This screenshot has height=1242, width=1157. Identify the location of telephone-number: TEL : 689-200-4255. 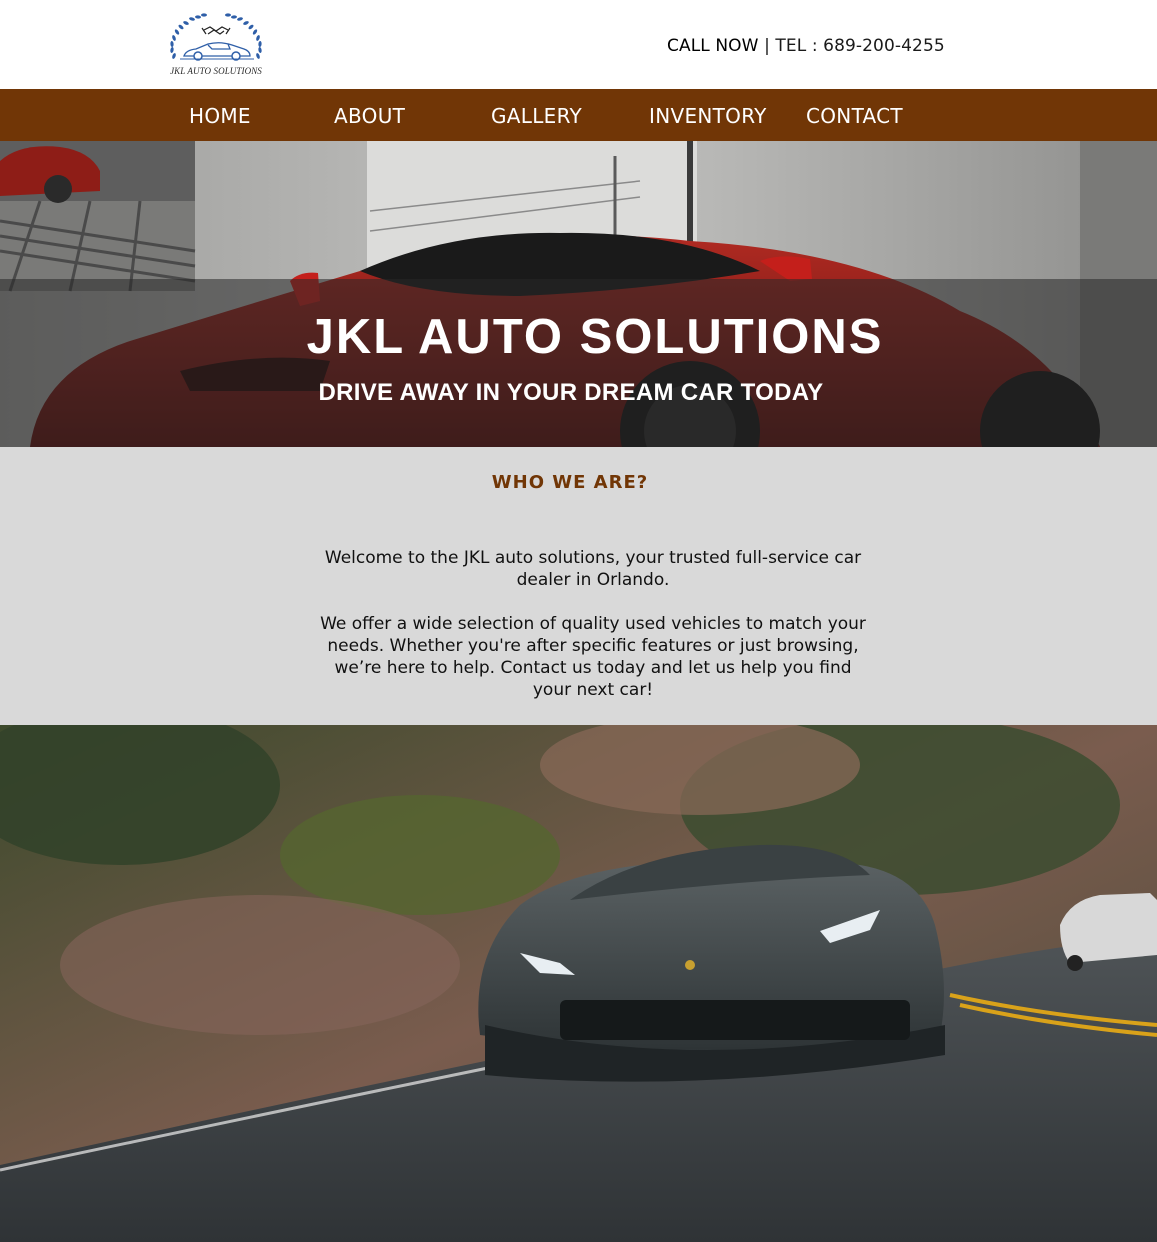
(859, 46).